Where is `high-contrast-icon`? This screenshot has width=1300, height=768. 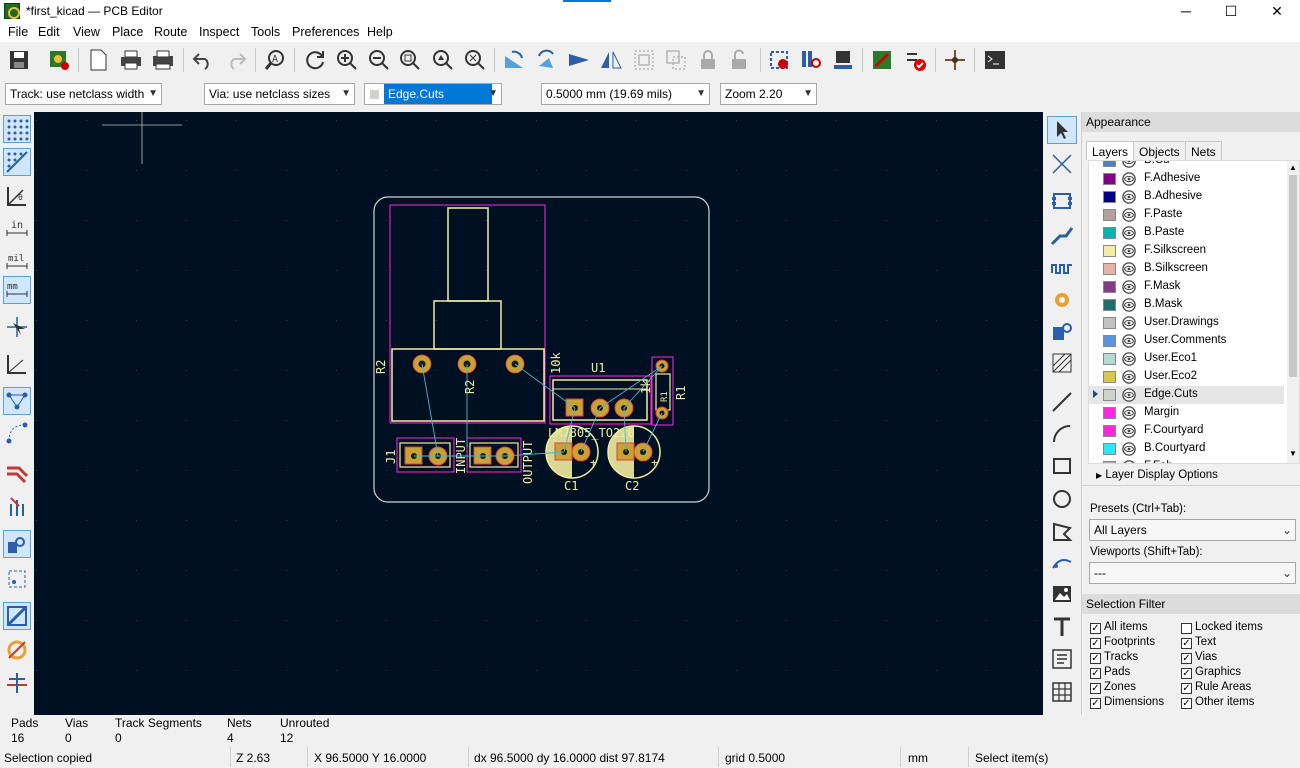 high-contrast-icon is located at coordinates (17, 616).